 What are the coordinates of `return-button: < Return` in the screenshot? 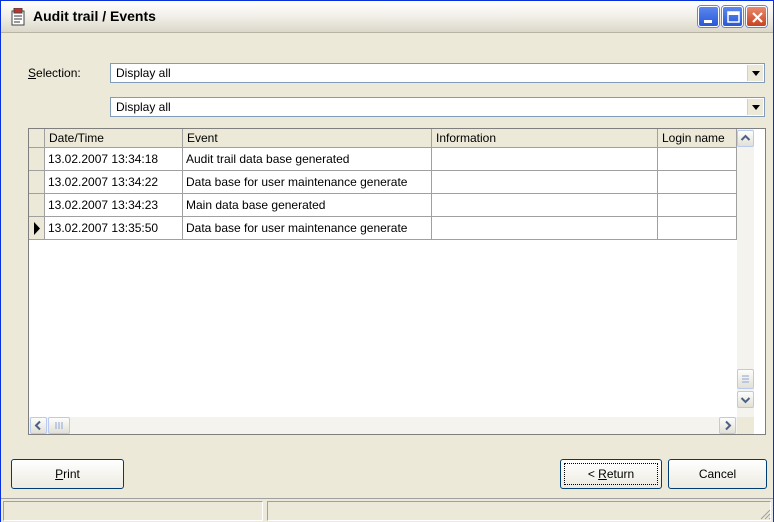 It's located at (611, 474).